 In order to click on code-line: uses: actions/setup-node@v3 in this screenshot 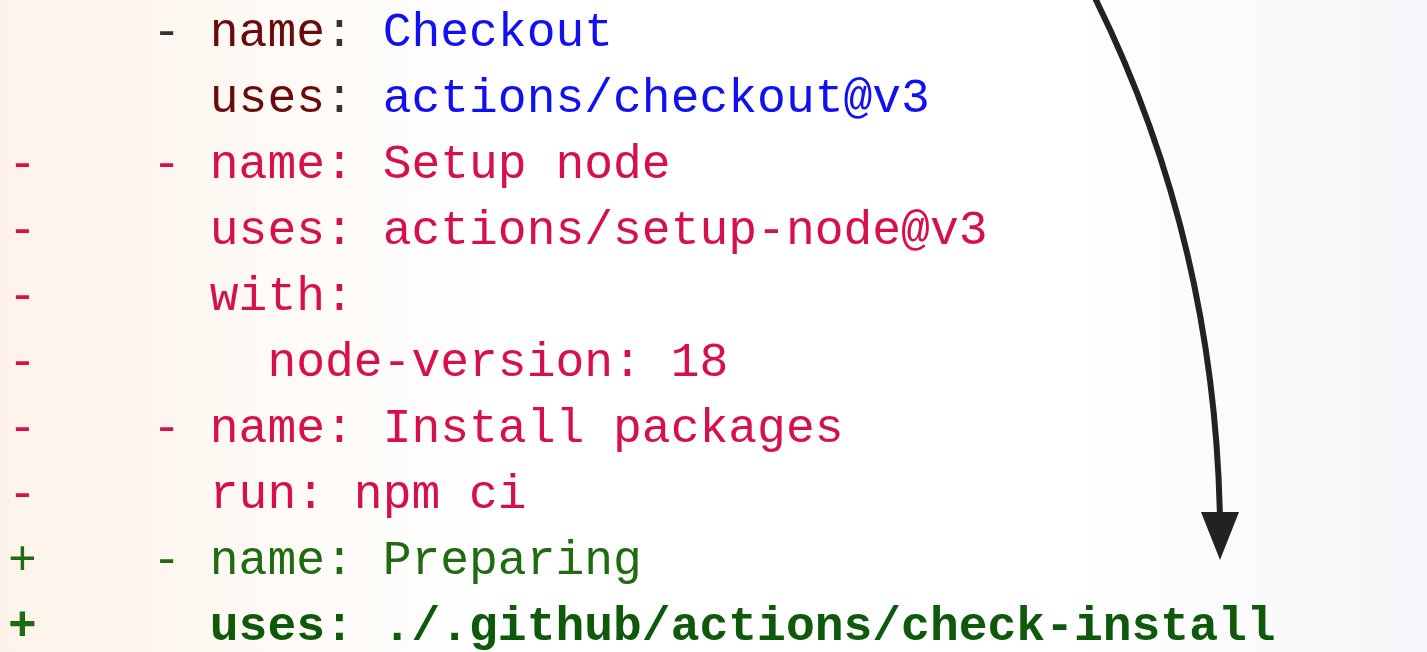, I will do `click(598, 231)`.